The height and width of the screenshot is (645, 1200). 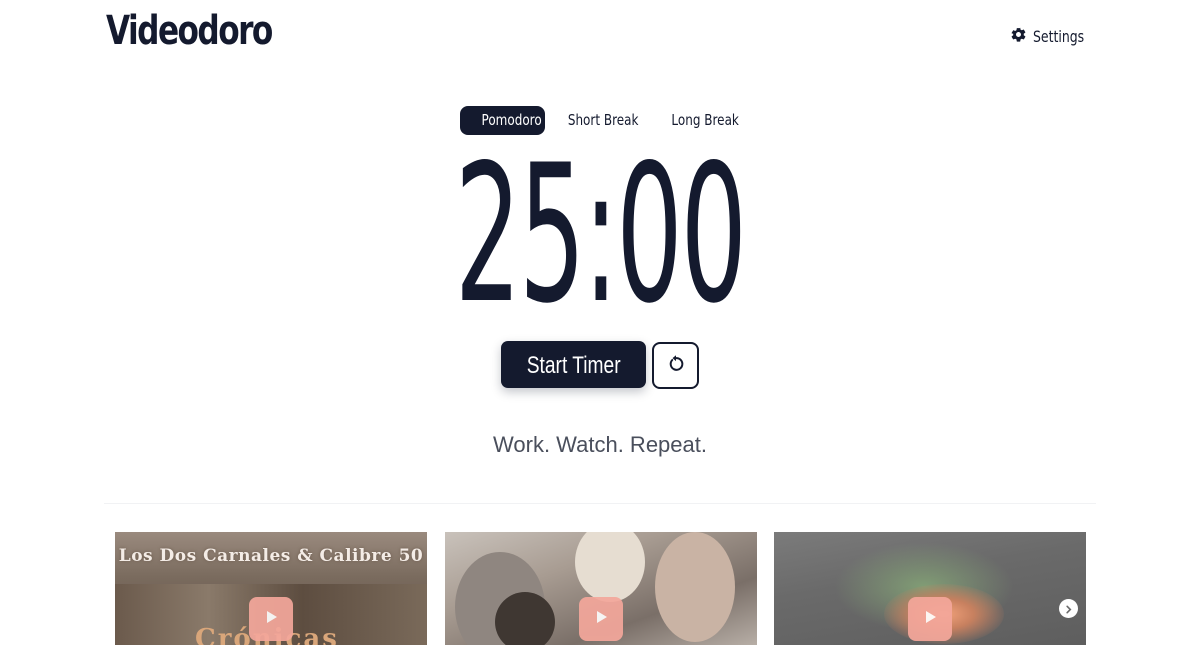 I want to click on tagline: Work. Watch. Repeat., so click(x=600, y=444).